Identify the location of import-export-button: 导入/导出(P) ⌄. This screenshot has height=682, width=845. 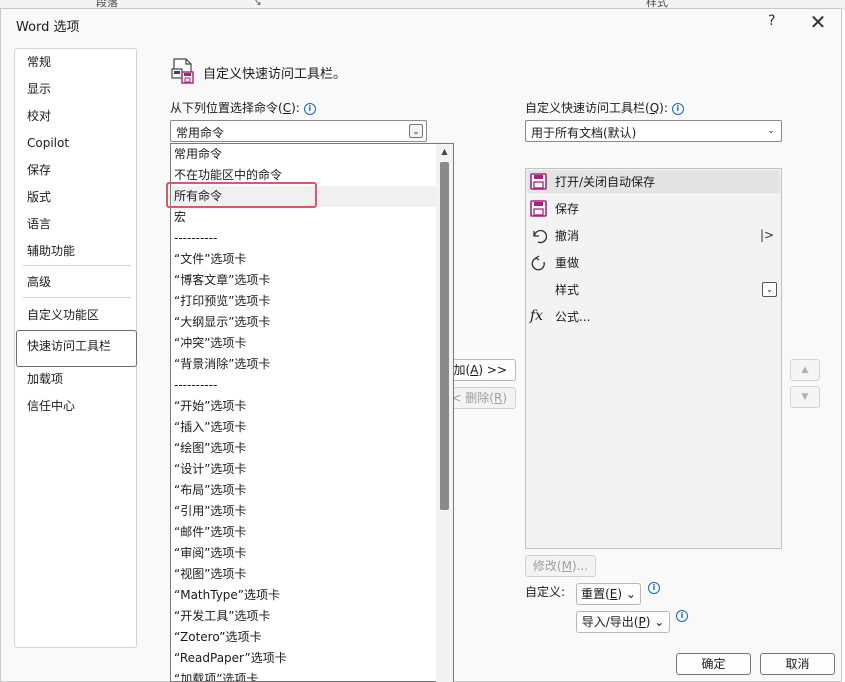
(623, 622).